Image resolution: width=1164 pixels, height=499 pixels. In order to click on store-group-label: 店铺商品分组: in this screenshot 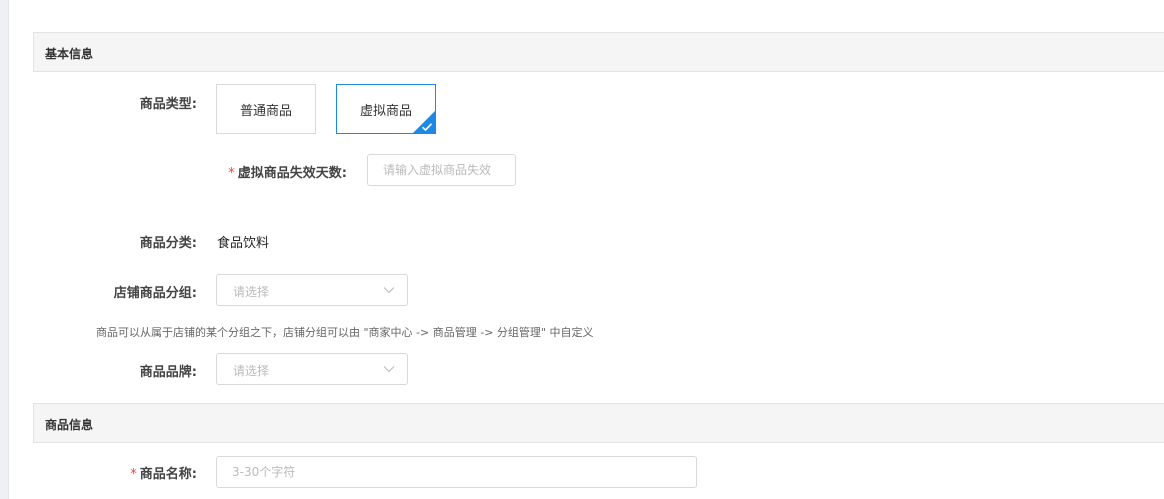, I will do `click(155, 293)`.